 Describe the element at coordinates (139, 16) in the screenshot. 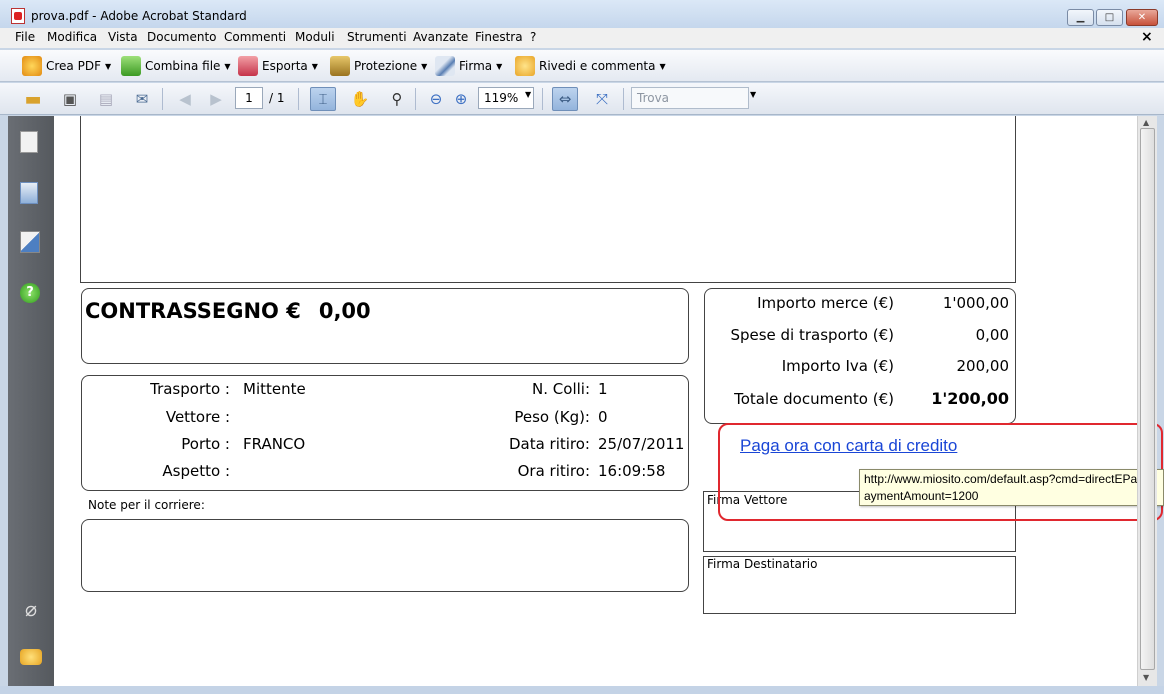

I see `window-title: prova.pdf - Adobe Acrobat Standard` at that location.